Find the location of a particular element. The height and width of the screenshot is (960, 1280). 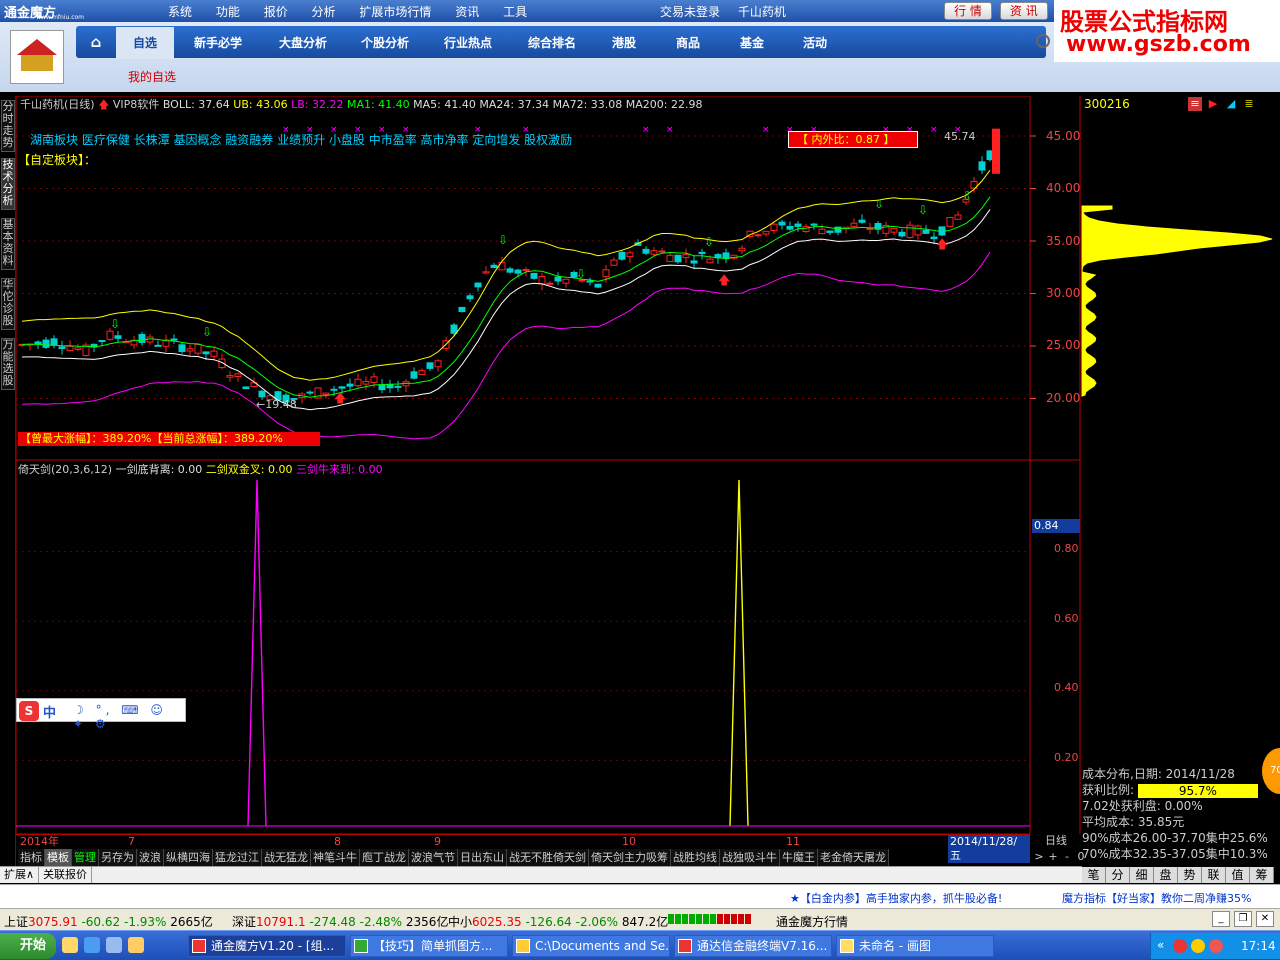

tab-market-analysis: 大盘分析 is located at coordinates (303, 43).